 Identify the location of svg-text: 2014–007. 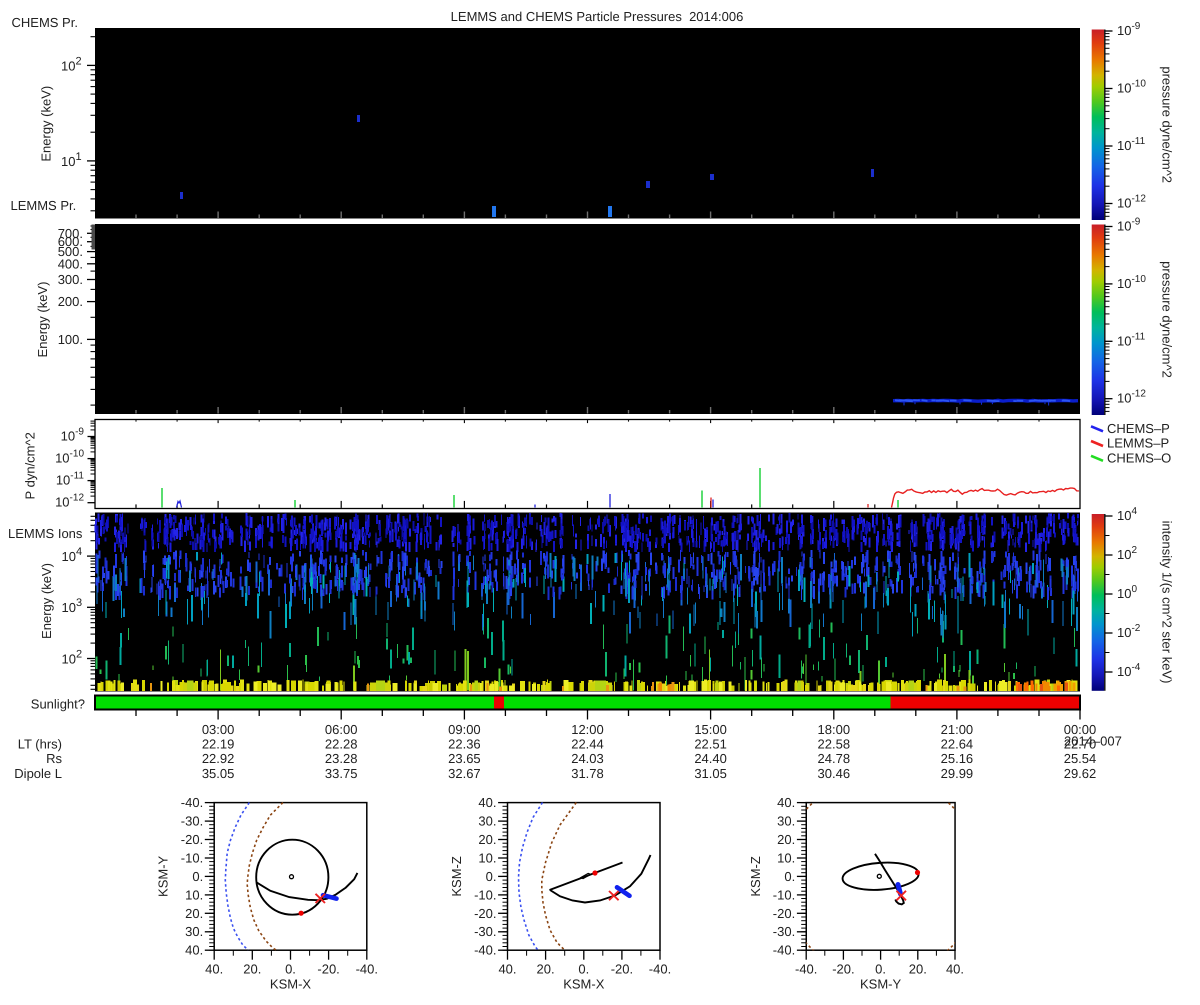
(1093, 741).